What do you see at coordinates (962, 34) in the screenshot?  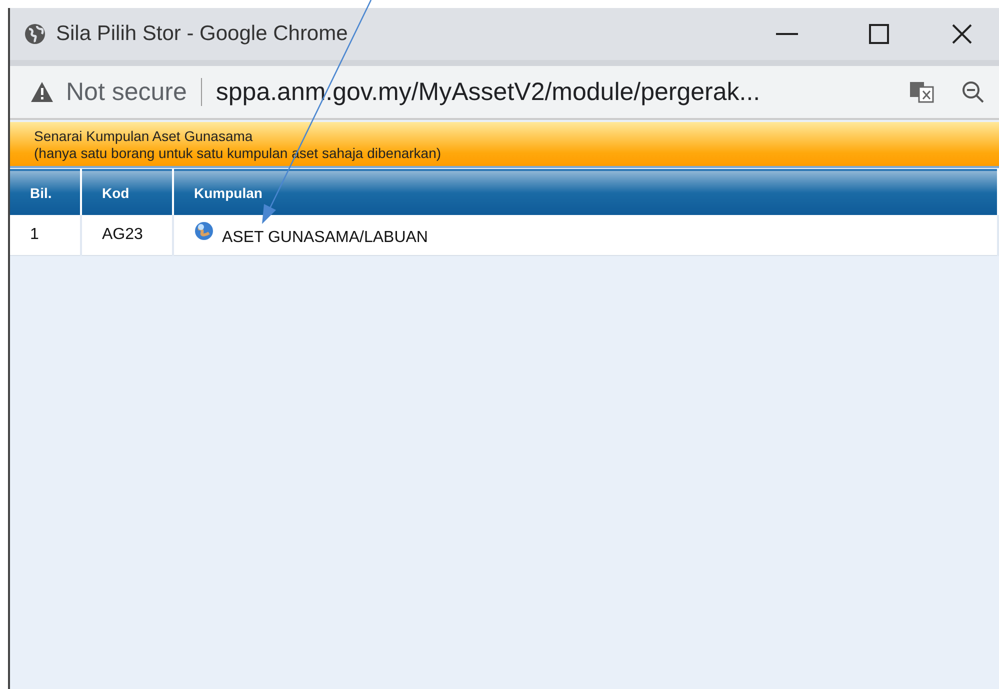 I see `close-icon` at bounding box center [962, 34].